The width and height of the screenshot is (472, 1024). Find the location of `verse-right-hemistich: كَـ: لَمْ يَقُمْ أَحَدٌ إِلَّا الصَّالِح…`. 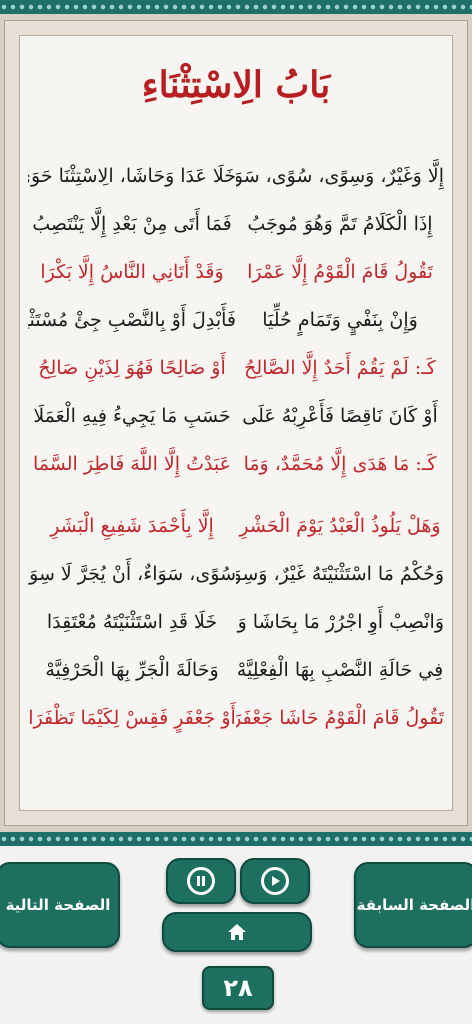

verse-right-hemistich: كَـ: لَمْ يَقُمْ أَحَدٌ إِلَّا الصَّالِح… is located at coordinates (340, 368).